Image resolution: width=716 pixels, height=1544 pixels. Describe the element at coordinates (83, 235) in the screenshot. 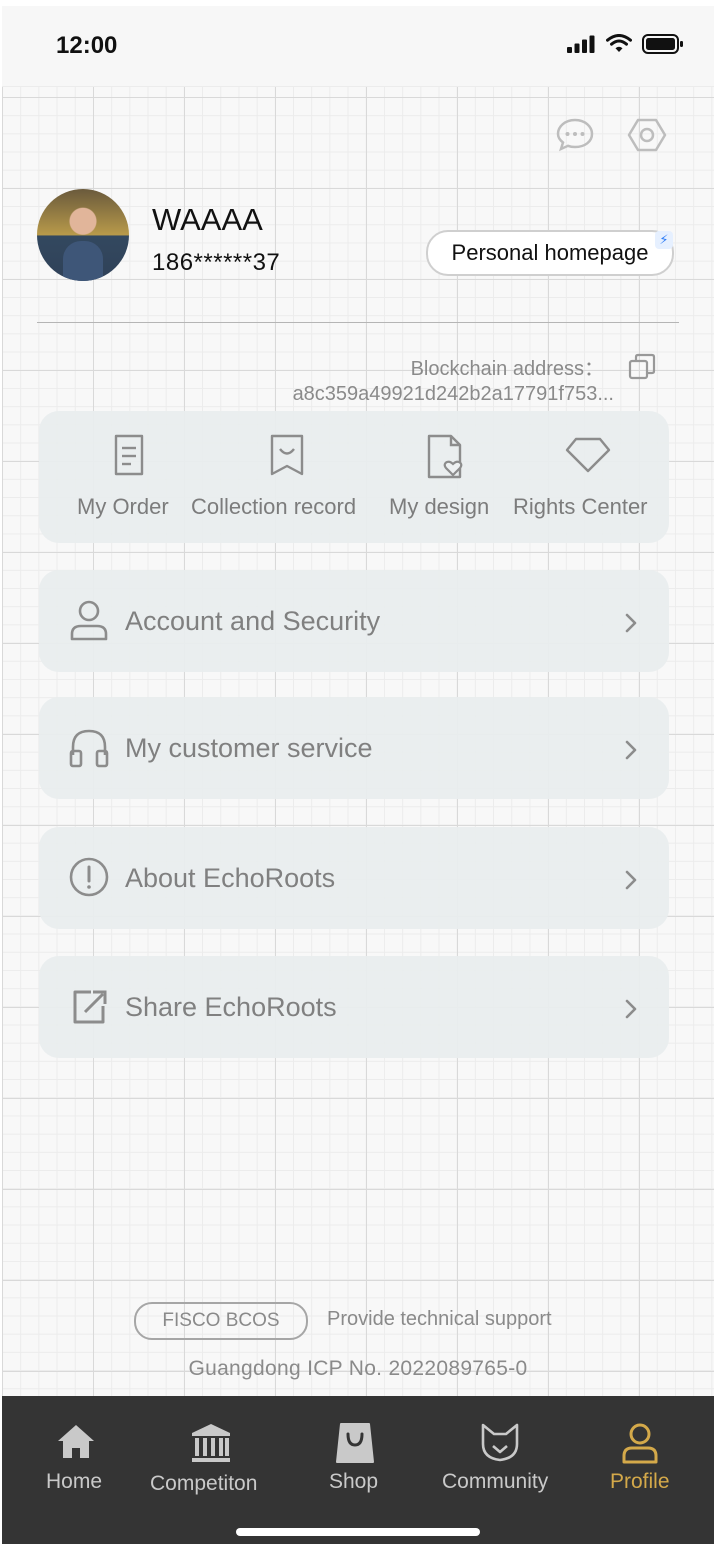

I see `avatar` at that location.